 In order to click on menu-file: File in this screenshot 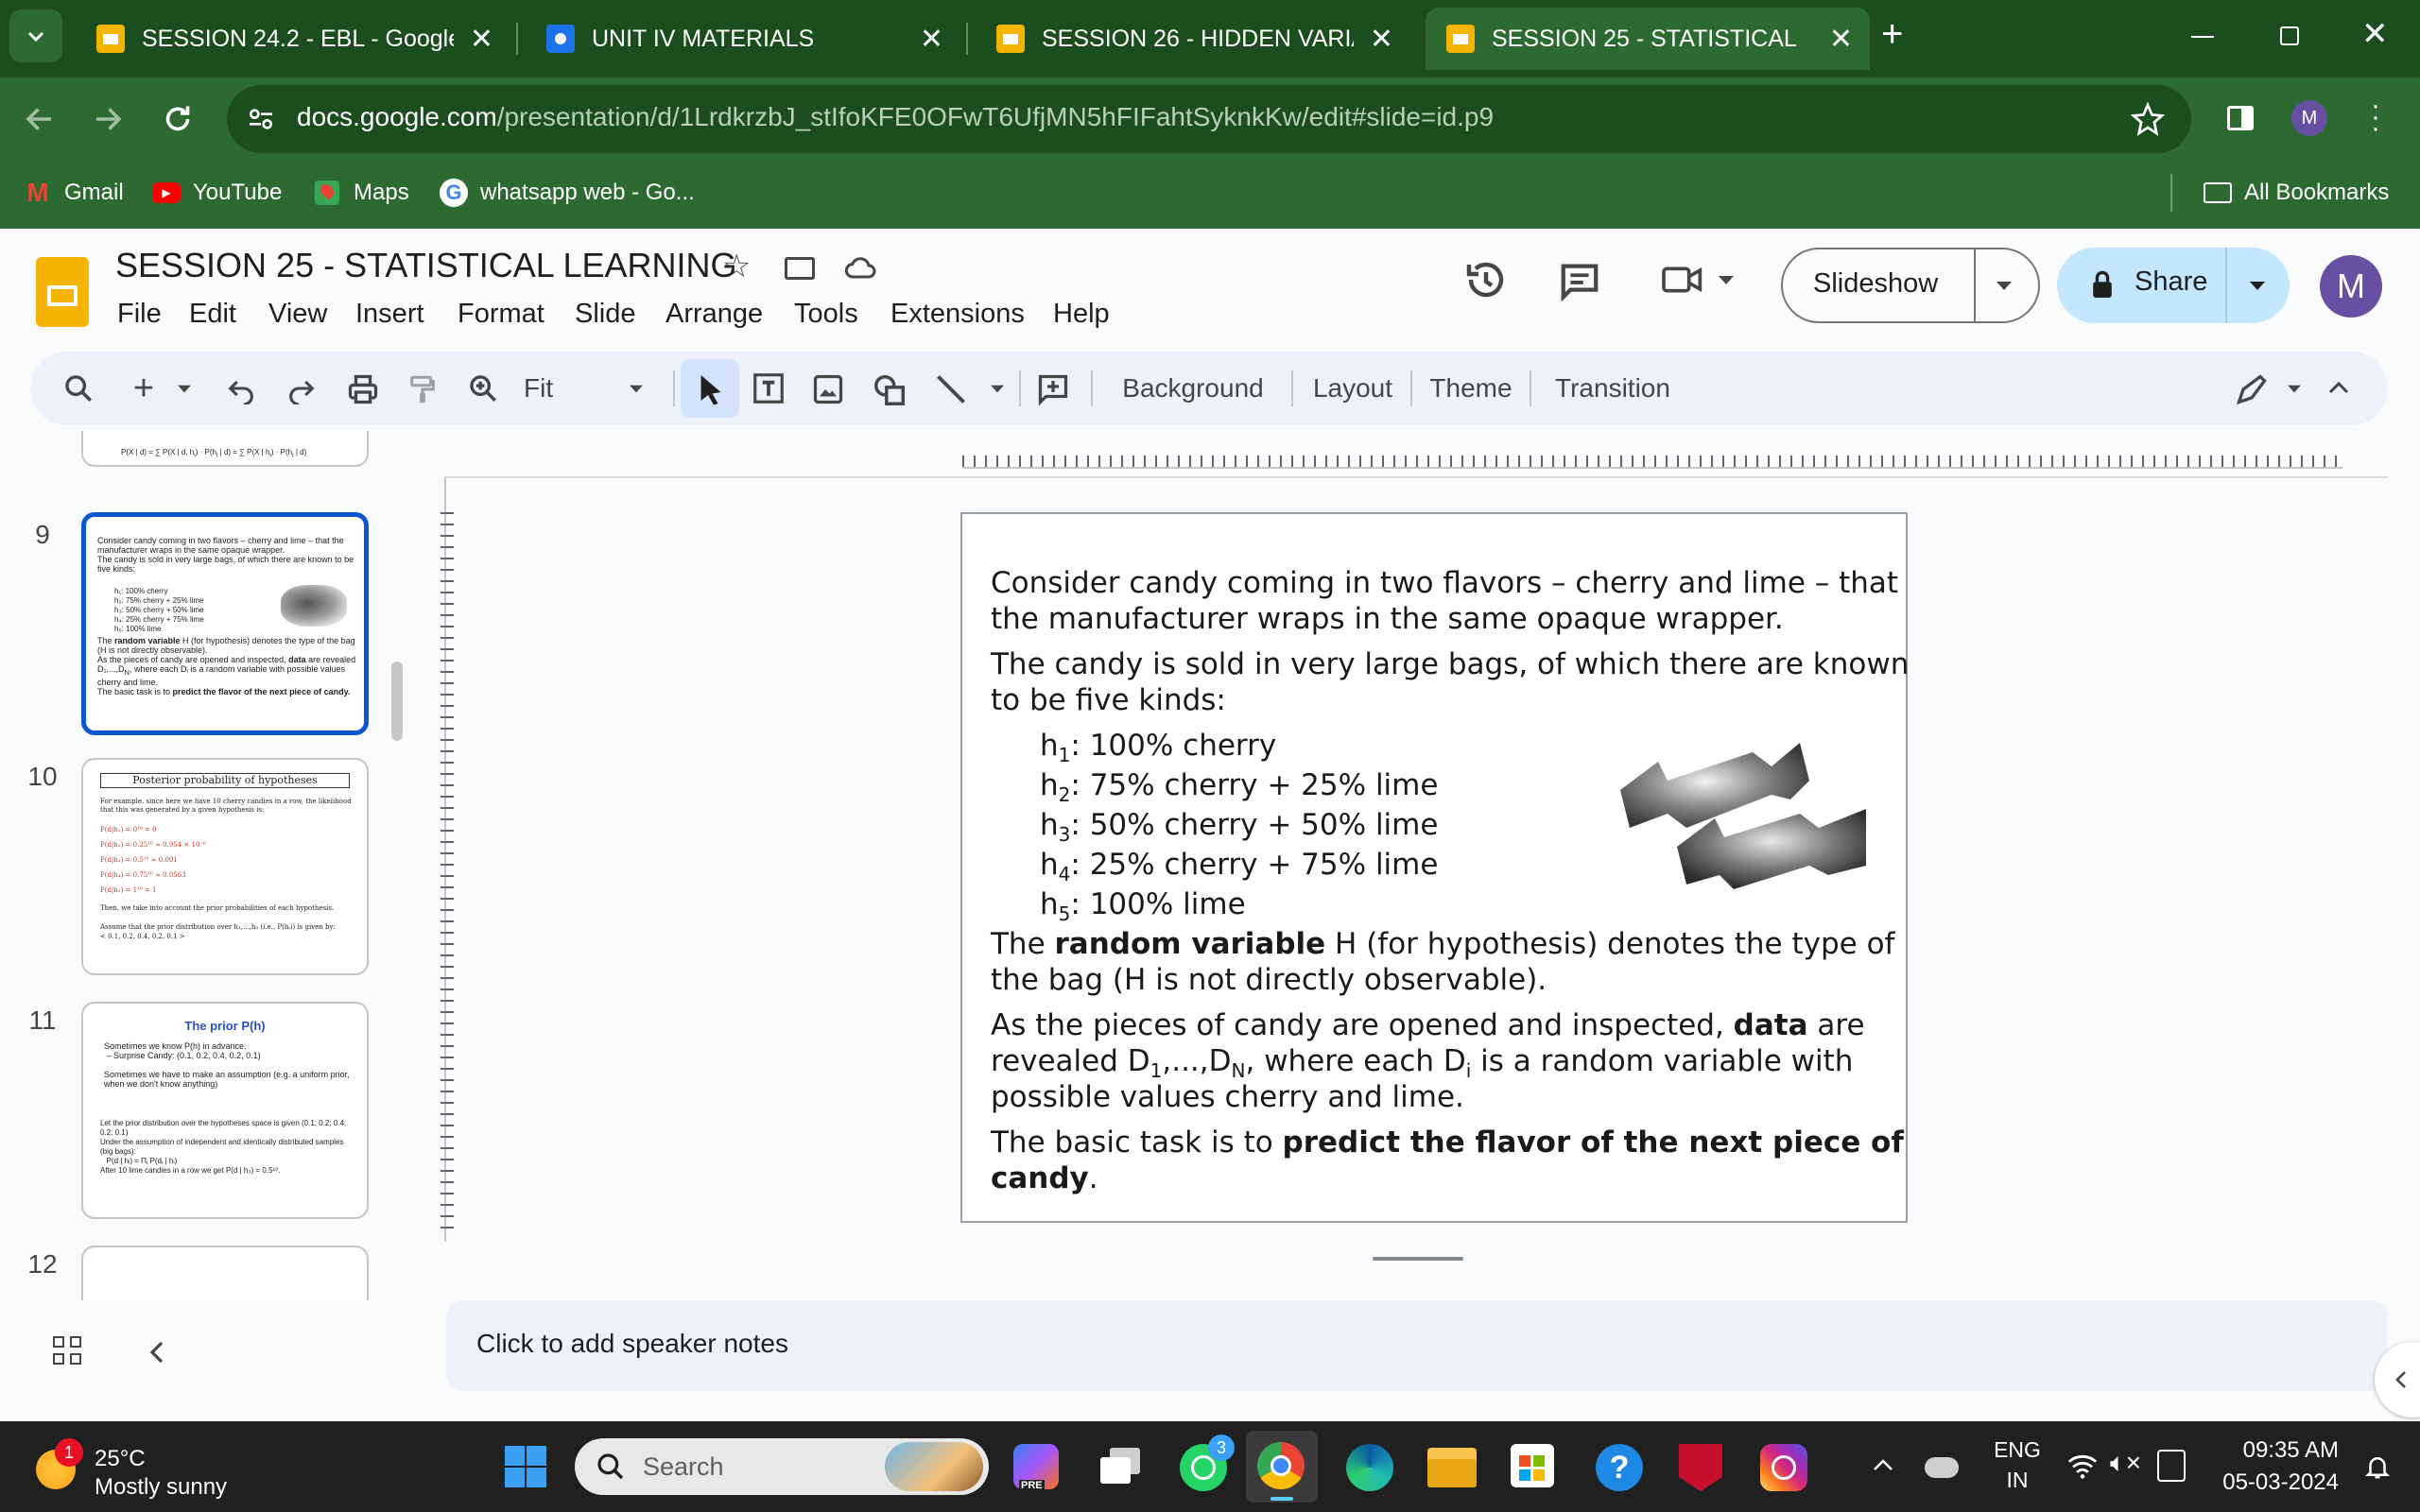, I will do `click(139, 314)`.